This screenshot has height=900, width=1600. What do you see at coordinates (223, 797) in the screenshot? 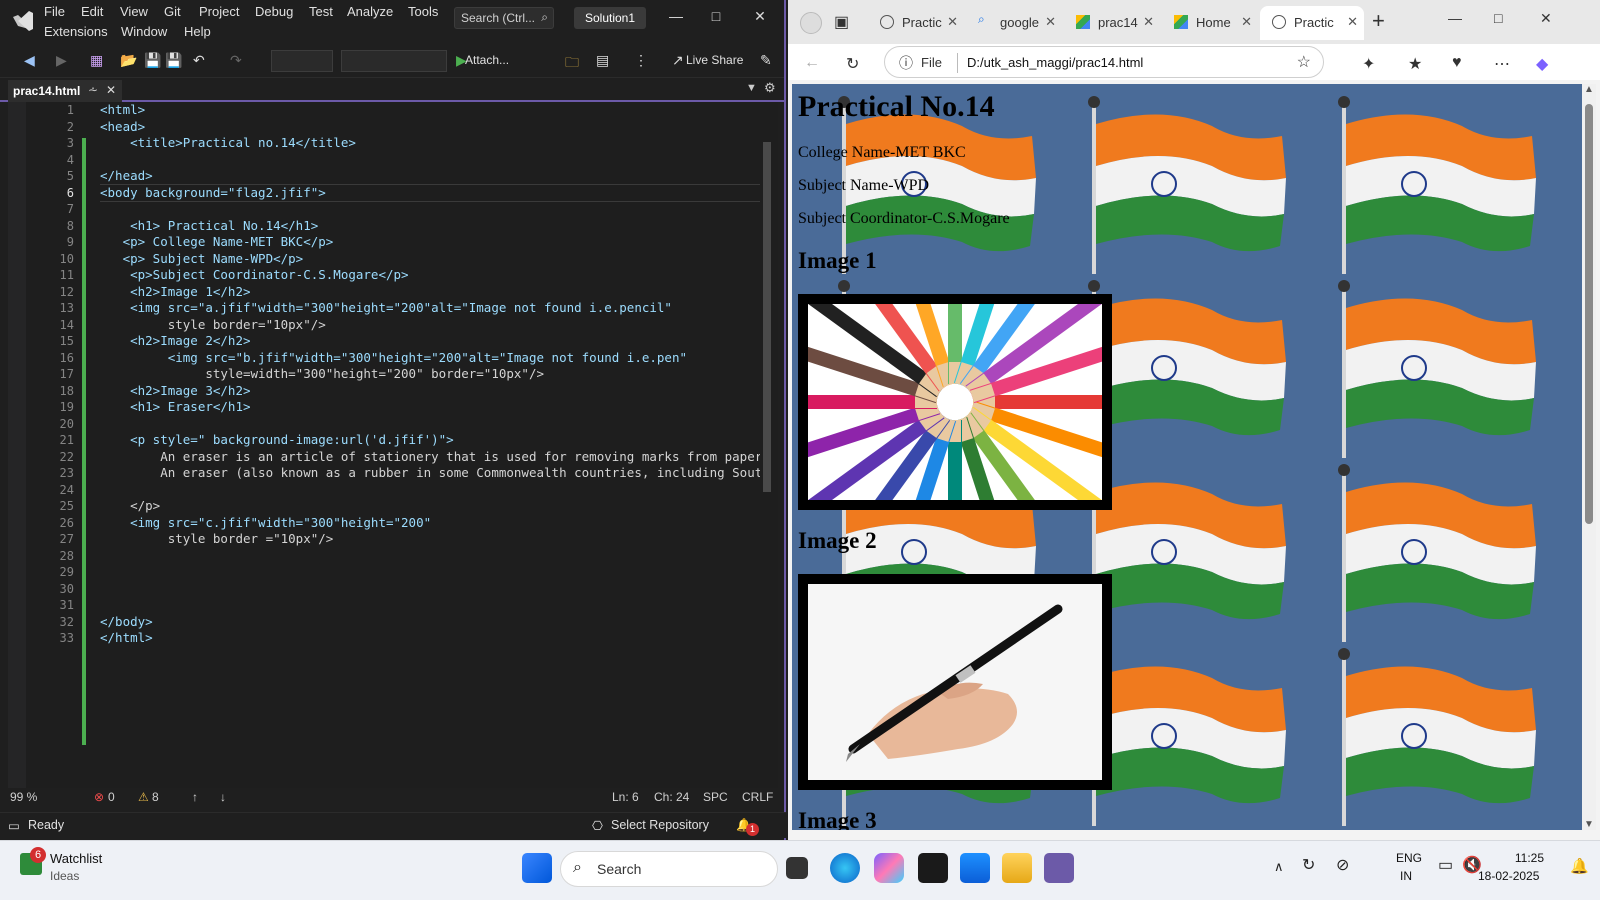
I see `next-issue-icon: ↓` at bounding box center [223, 797].